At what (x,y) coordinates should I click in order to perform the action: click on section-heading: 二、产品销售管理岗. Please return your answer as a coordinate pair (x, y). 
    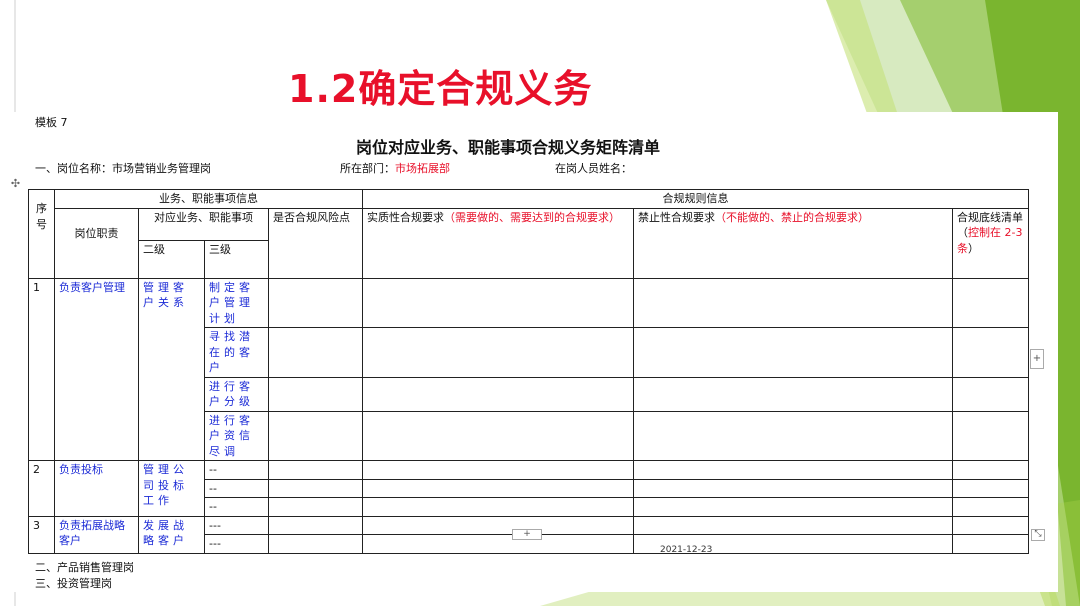
    Looking at the image, I should click on (84, 567).